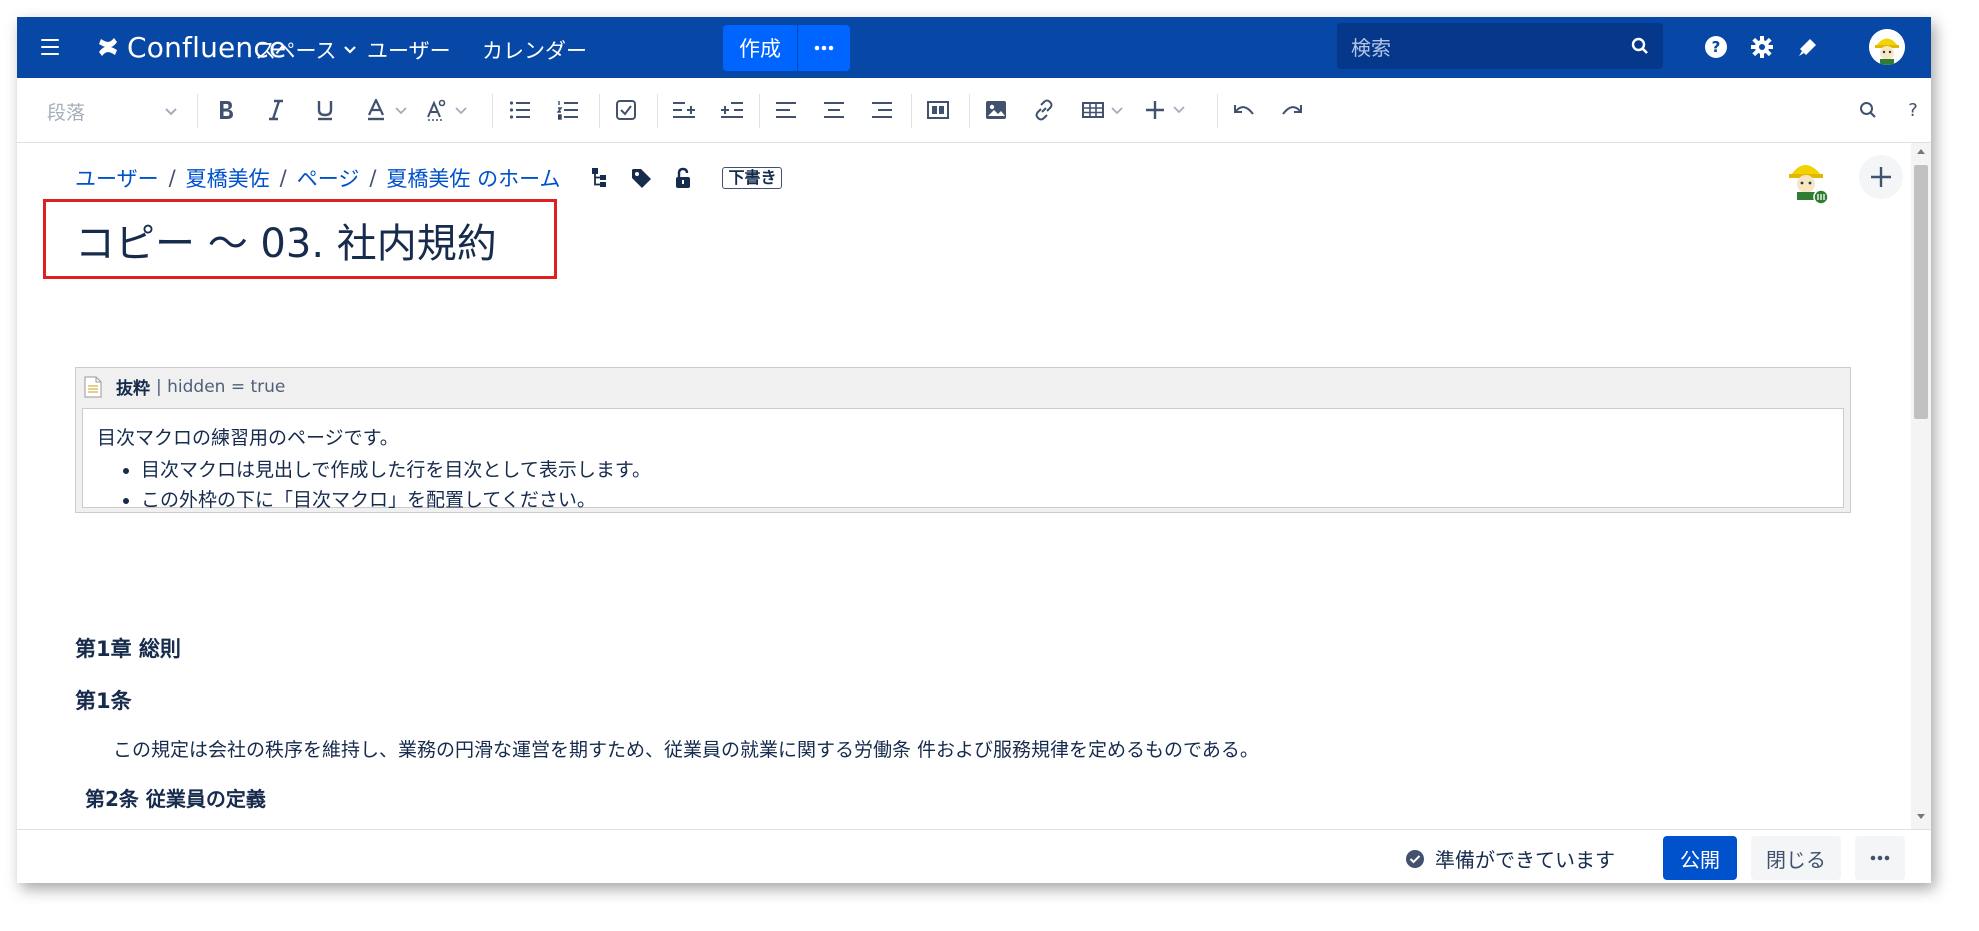 The height and width of the screenshot is (931, 1979). Describe the element at coordinates (974, 856) in the screenshot. I see `editor-footer: 準備ができています 公開 閉じる` at that location.